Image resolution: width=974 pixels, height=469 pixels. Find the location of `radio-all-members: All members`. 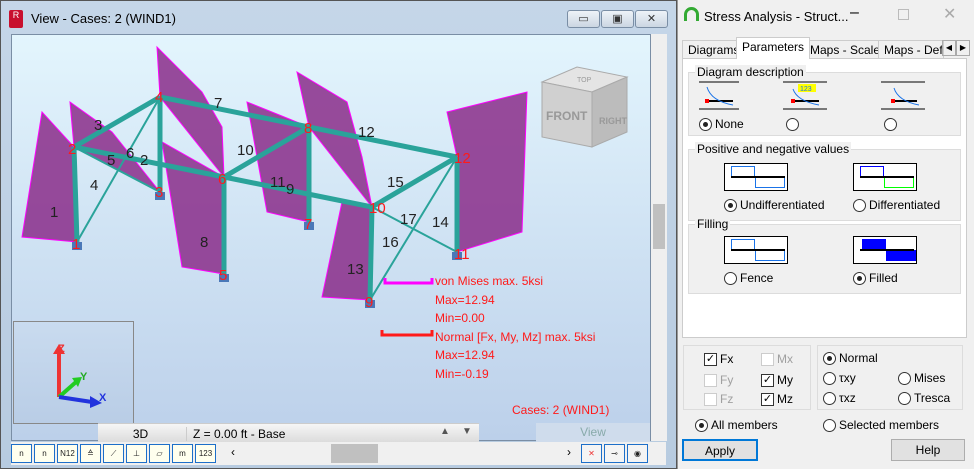

radio-all-members: All members is located at coordinates (736, 425).